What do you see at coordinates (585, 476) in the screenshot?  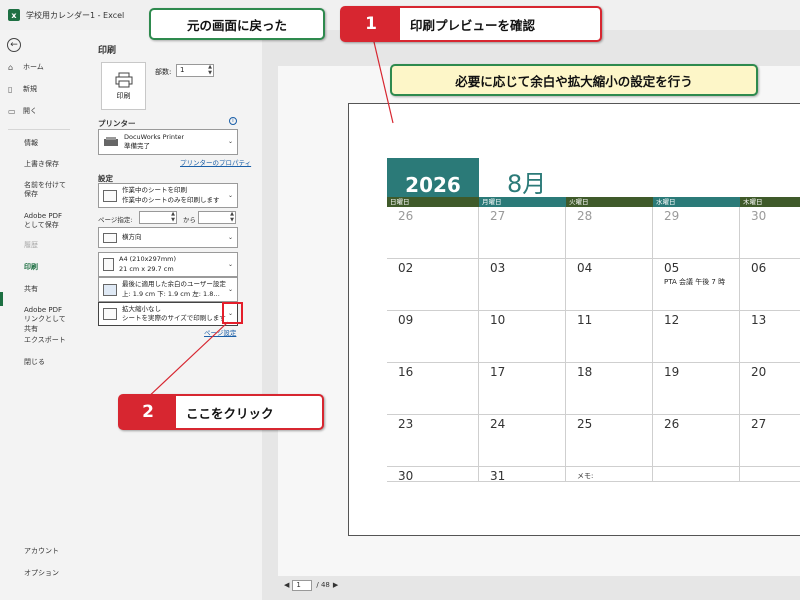 I see `calendar-day-number: メモ:` at bounding box center [585, 476].